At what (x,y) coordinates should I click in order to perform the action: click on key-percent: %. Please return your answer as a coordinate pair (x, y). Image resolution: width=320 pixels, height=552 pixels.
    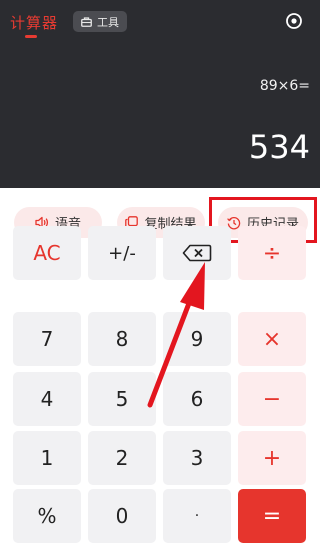
    Looking at the image, I should click on (47, 516).